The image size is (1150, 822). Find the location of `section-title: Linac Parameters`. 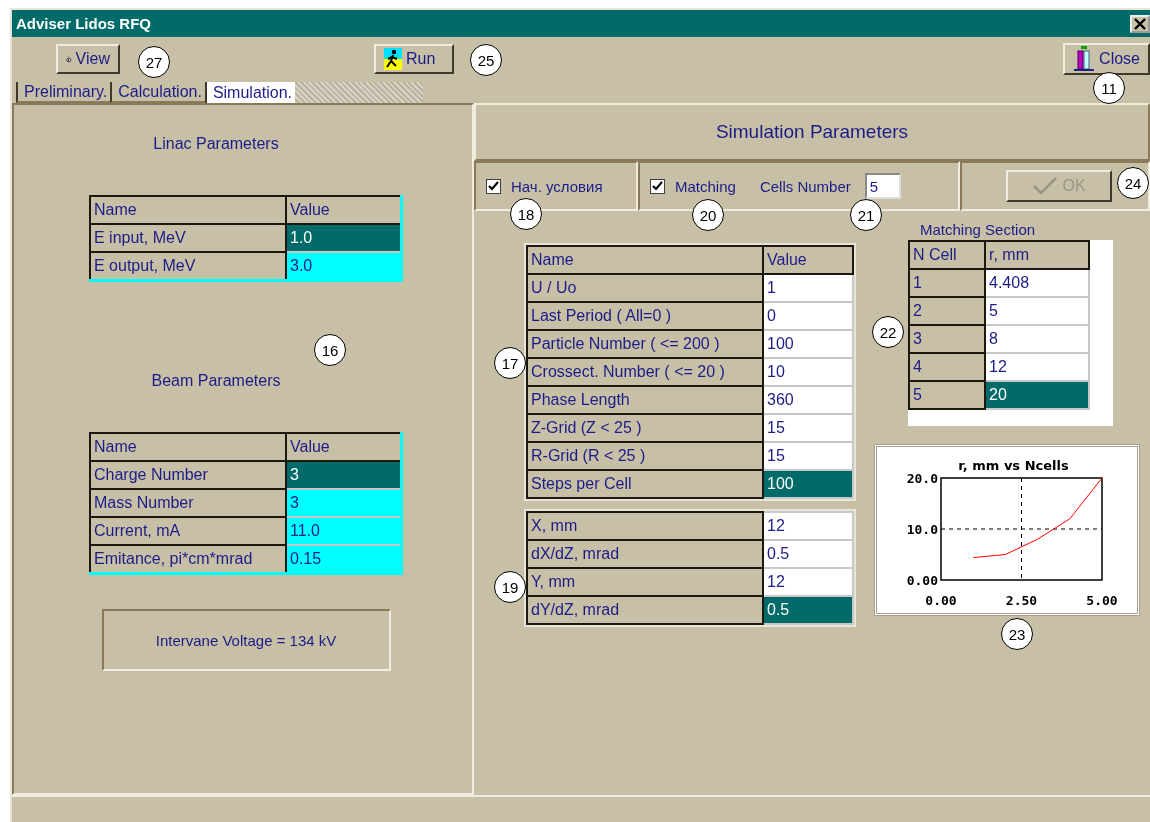

section-title: Linac Parameters is located at coordinates (216, 144).